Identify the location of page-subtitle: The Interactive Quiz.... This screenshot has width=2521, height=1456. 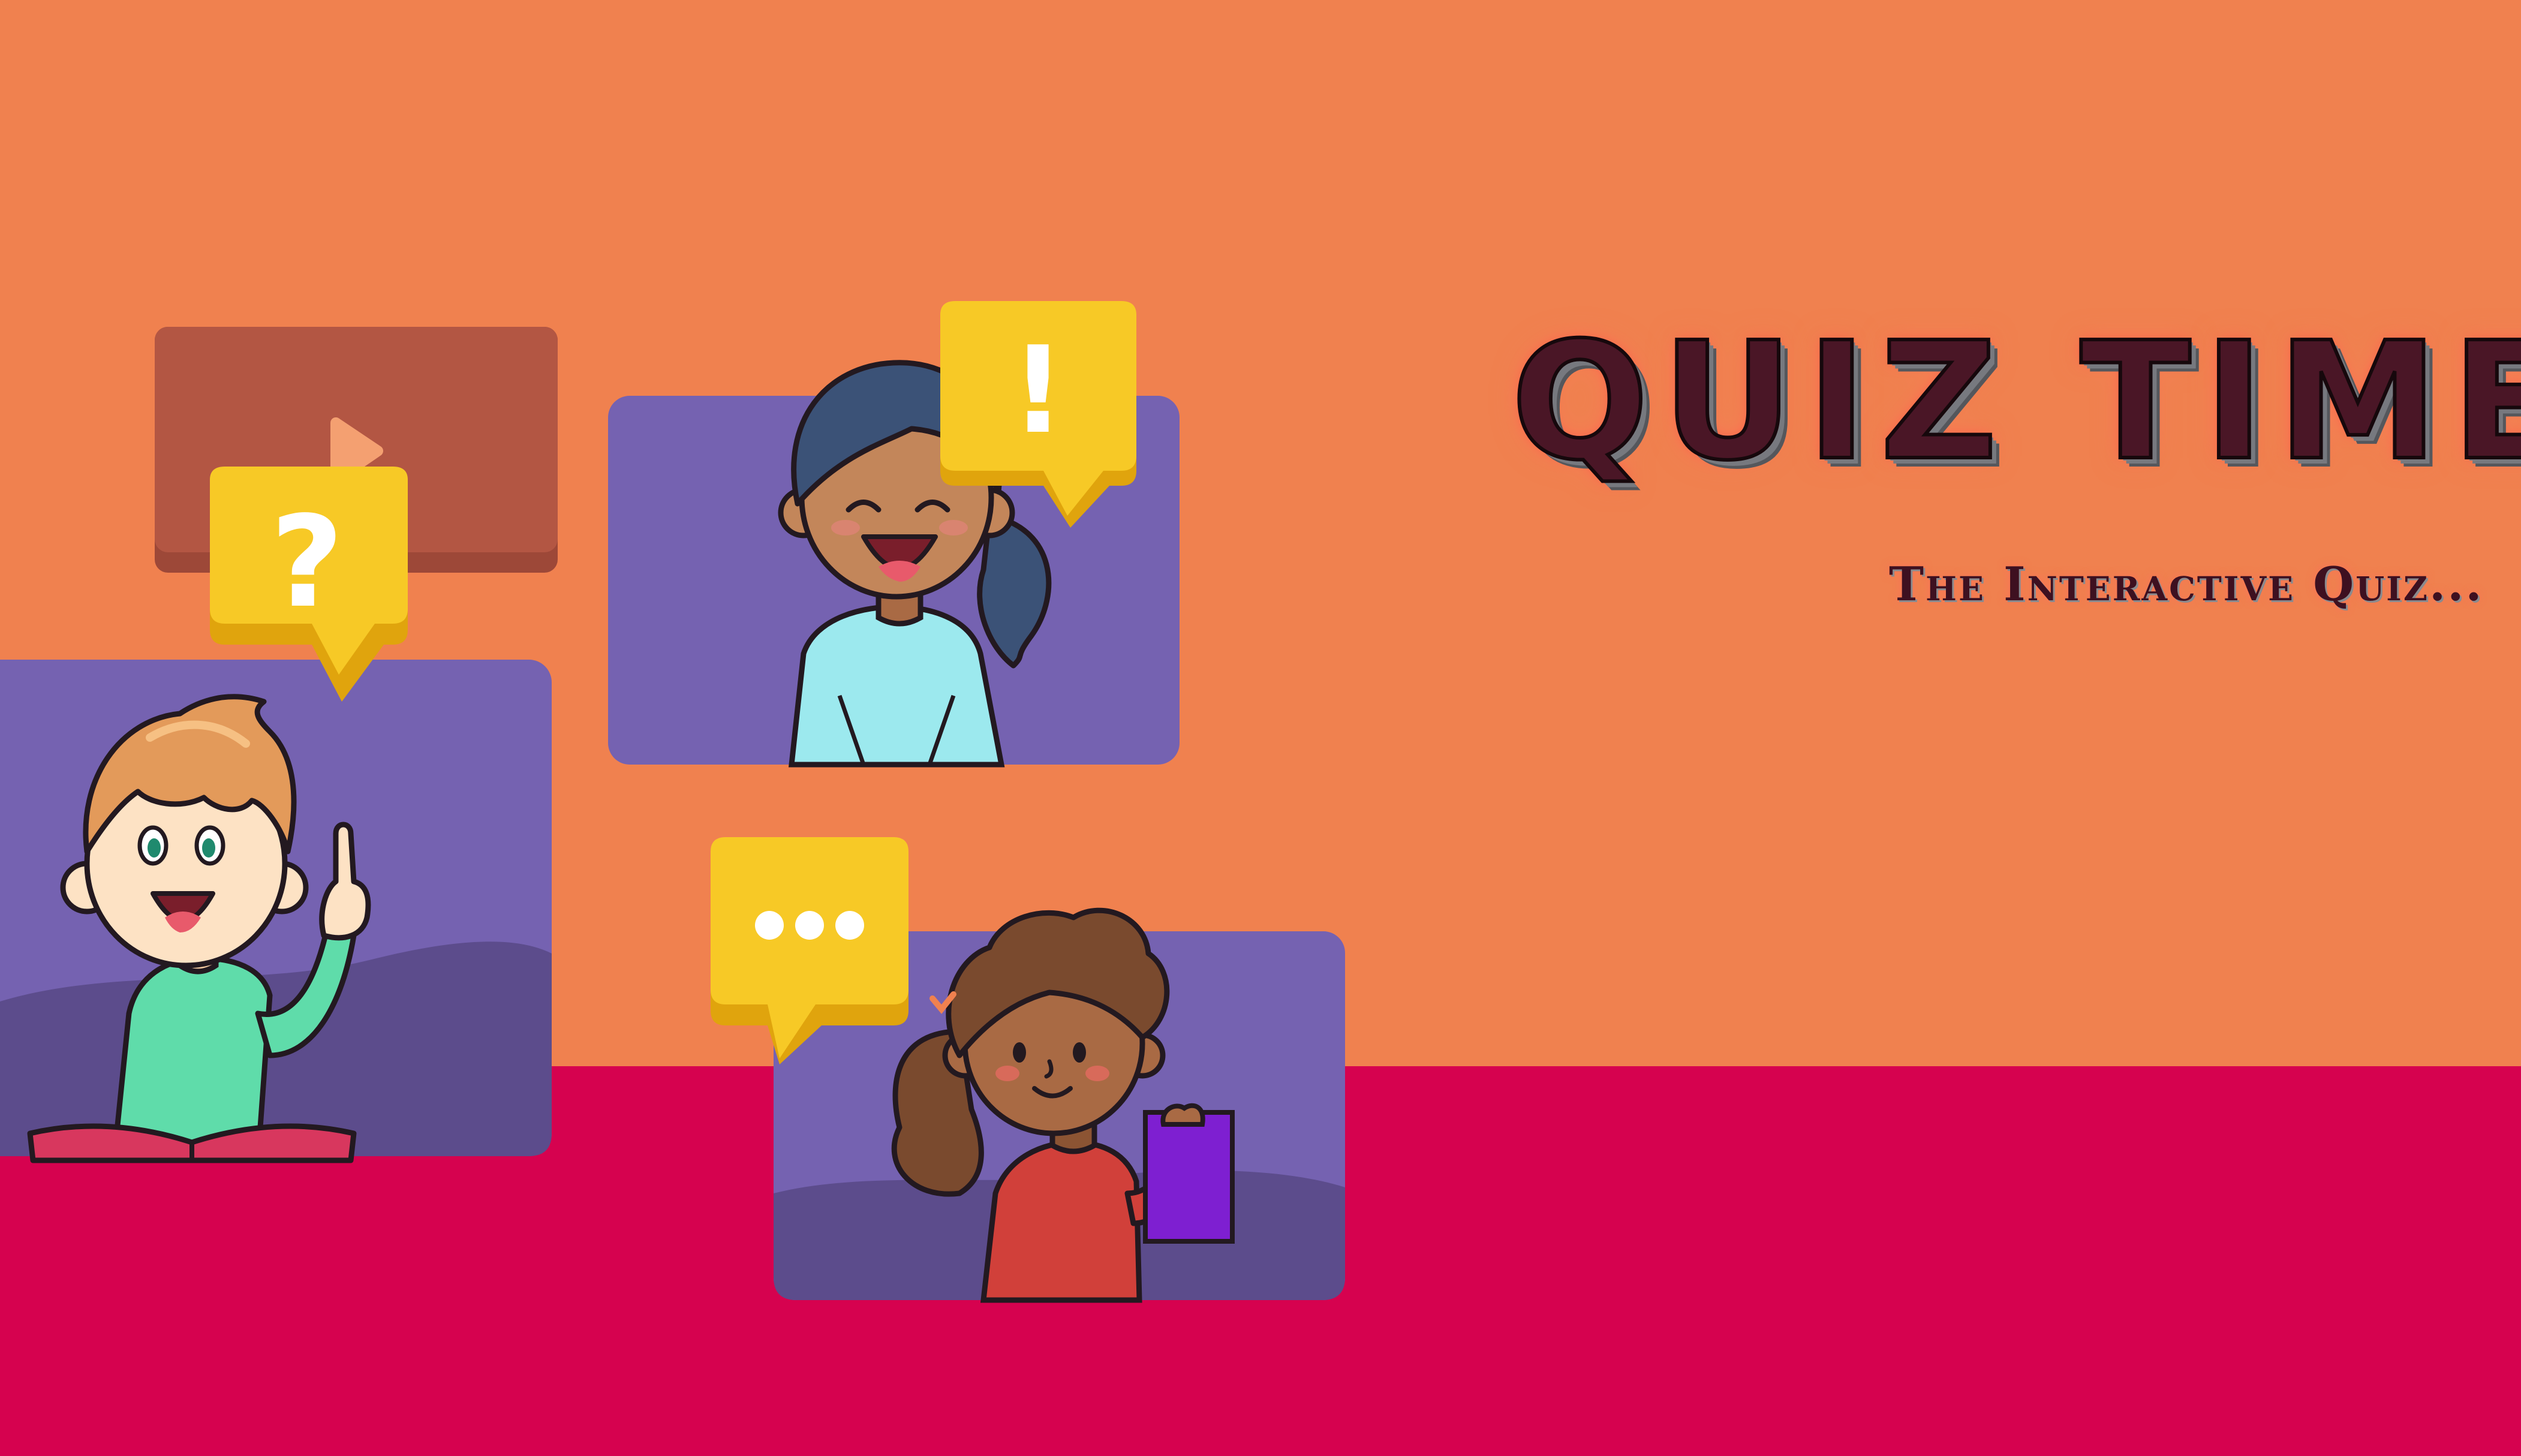
(2187, 584).